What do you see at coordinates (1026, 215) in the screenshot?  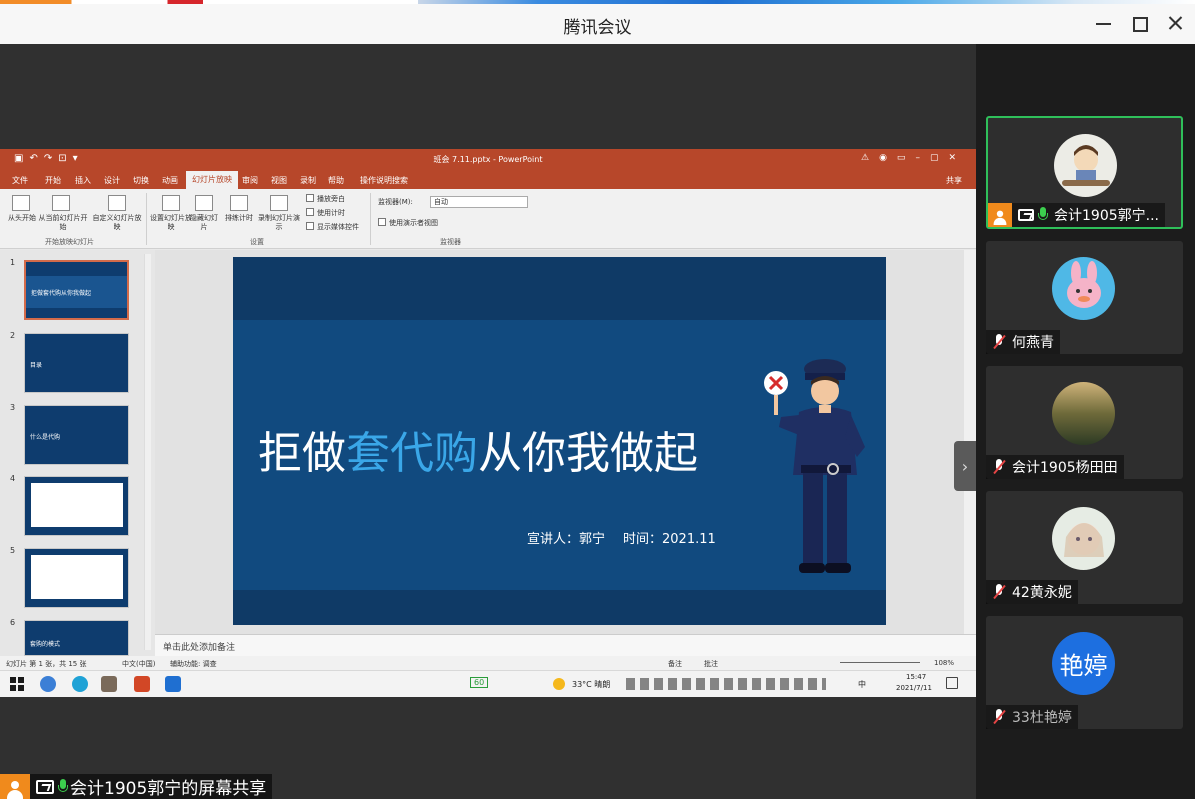 I see `screen-share-icon` at bounding box center [1026, 215].